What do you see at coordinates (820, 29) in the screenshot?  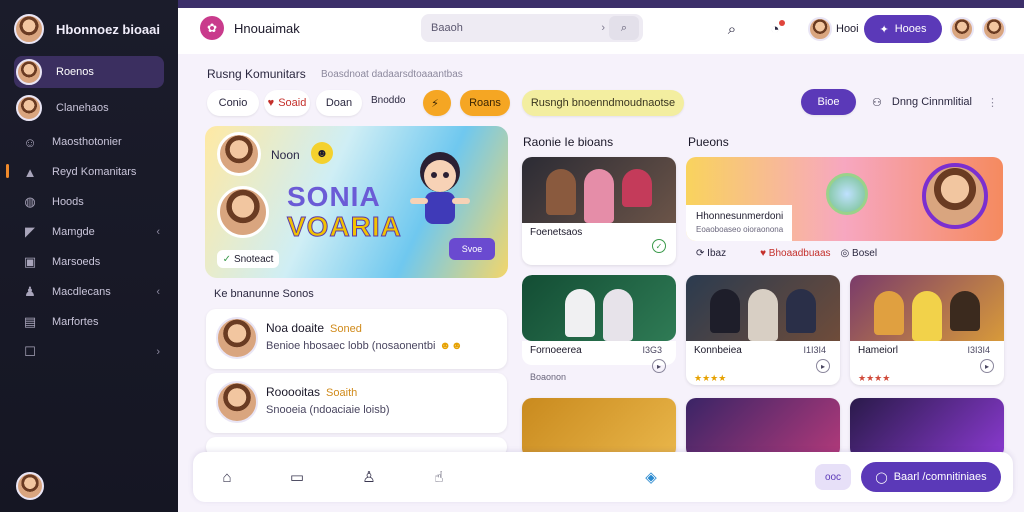 I see `user-avatar` at bounding box center [820, 29].